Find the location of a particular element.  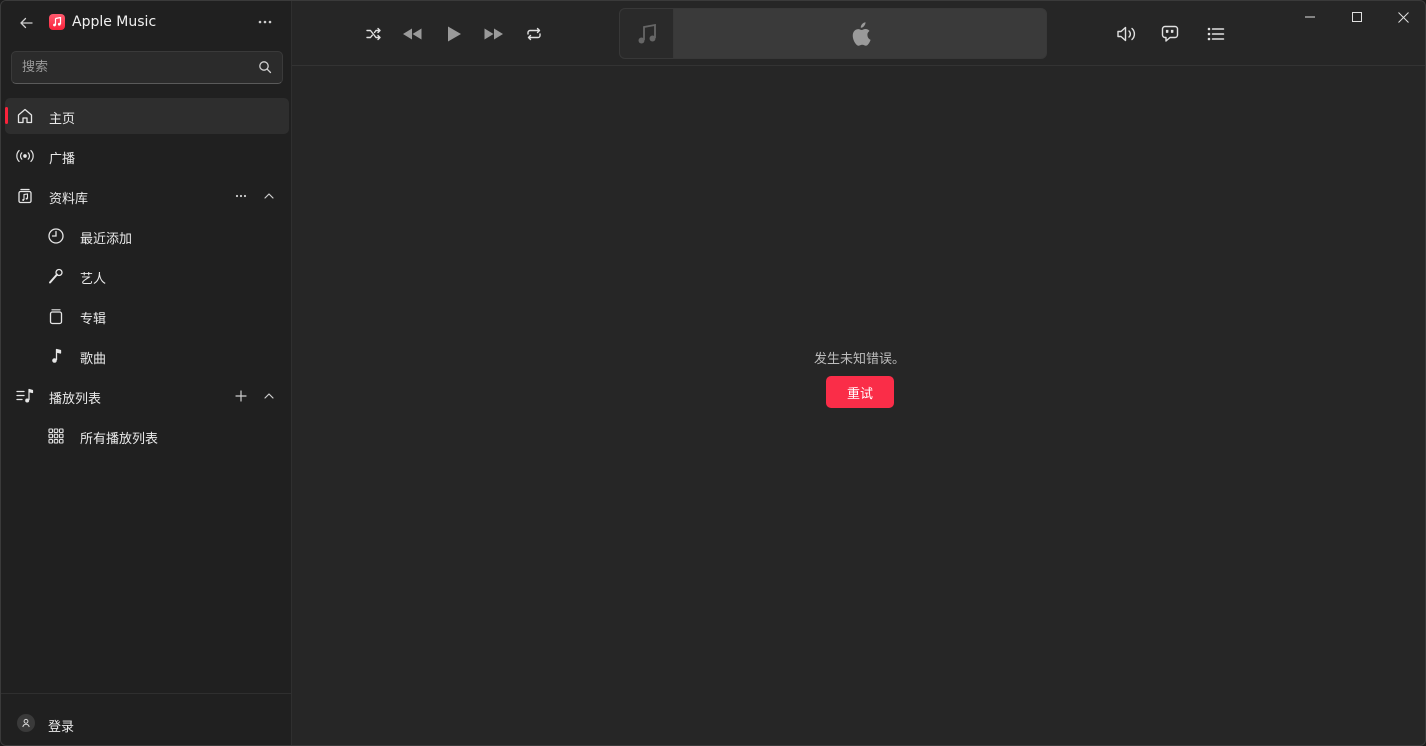

next-button is located at coordinates (494, 34).